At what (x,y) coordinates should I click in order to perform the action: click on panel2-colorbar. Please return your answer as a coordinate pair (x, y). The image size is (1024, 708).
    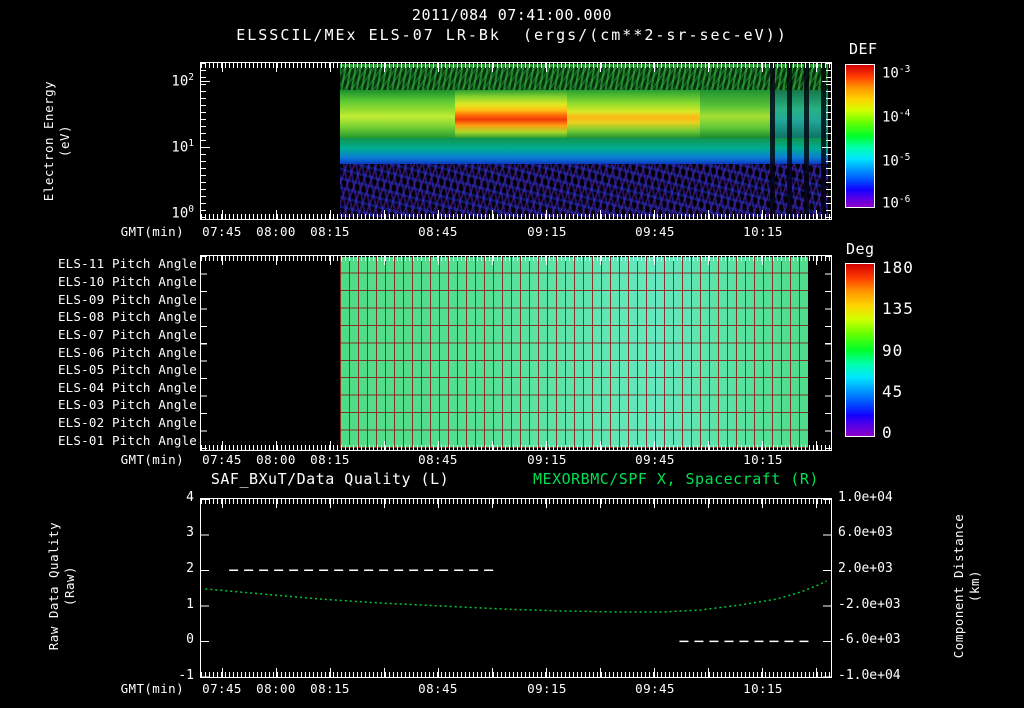
    Looking at the image, I should click on (860, 350).